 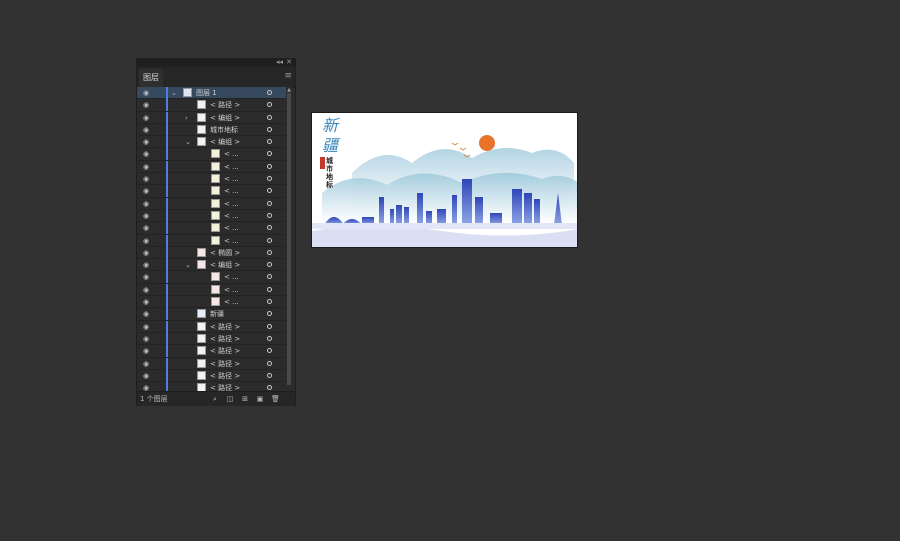 I want to click on collapse-icon: ◂◂, so click(x=279, y=62).